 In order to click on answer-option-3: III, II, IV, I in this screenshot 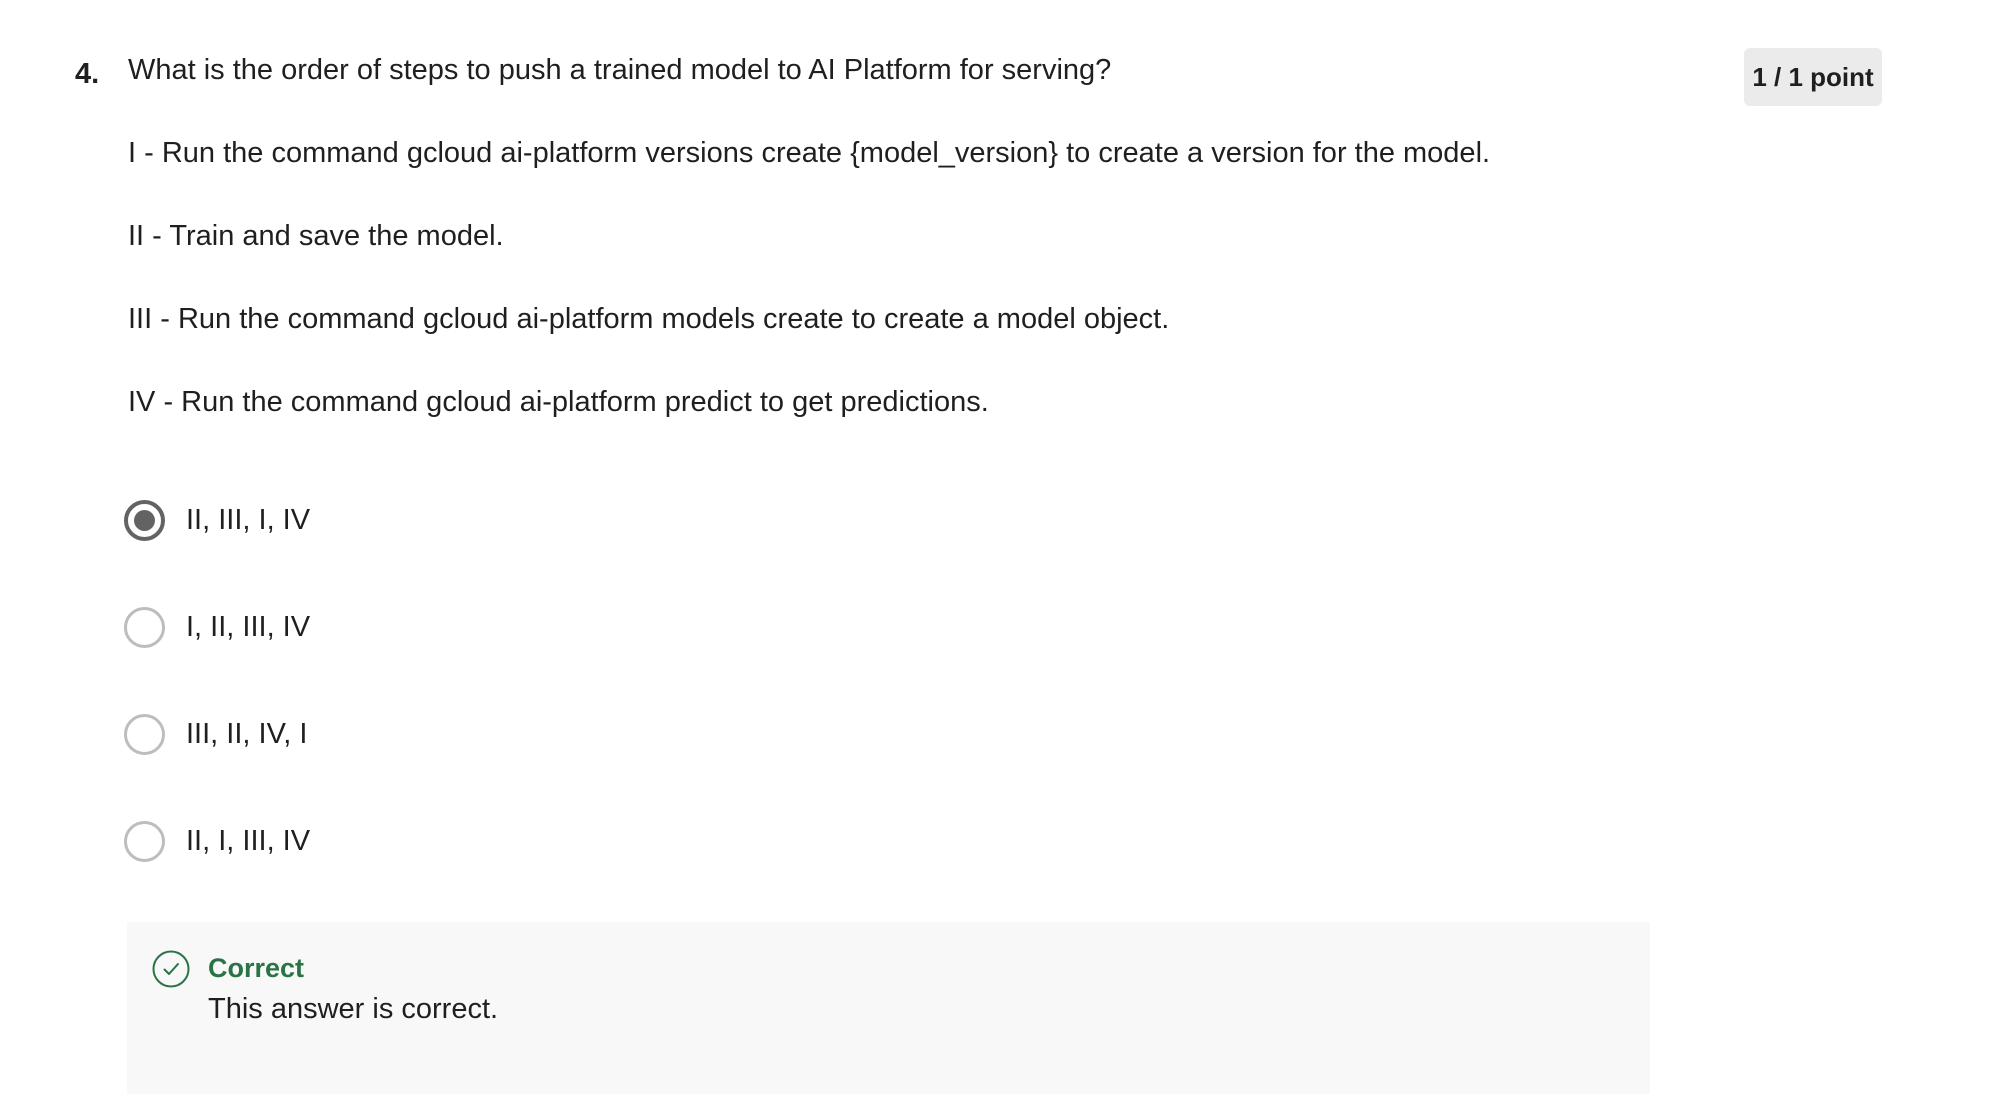, I will do `click(215, 734)`.